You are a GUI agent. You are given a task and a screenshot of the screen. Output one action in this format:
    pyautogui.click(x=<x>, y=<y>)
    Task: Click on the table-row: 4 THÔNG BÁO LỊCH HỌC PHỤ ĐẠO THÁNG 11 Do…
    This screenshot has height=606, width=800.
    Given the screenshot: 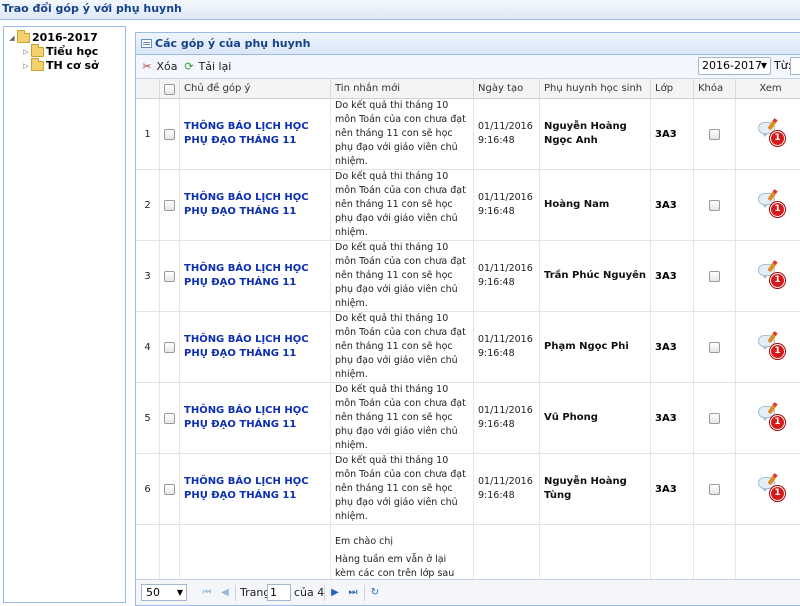 What is the action you would take?
    pyautogui.click(x=468, y=347)
    